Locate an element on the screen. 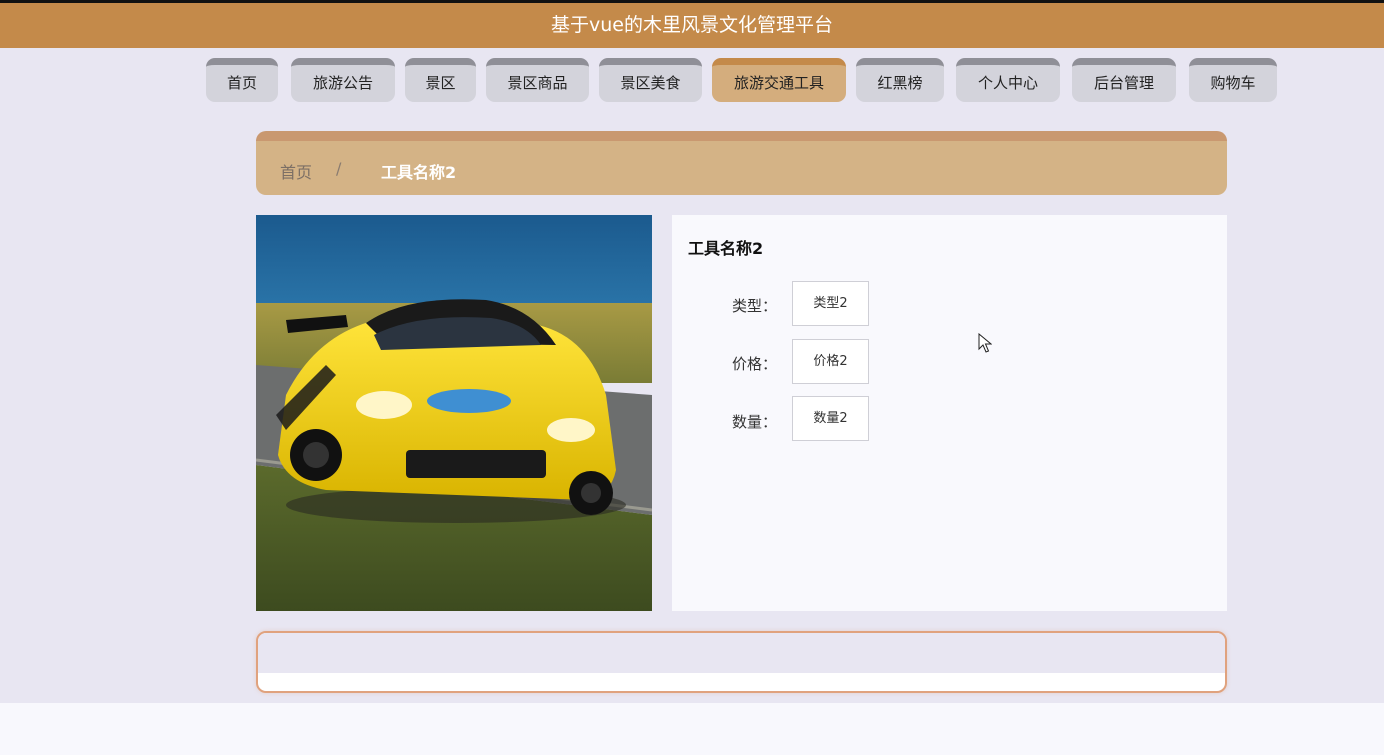  price-value: 价格2 is located at coordinates (830, 361).